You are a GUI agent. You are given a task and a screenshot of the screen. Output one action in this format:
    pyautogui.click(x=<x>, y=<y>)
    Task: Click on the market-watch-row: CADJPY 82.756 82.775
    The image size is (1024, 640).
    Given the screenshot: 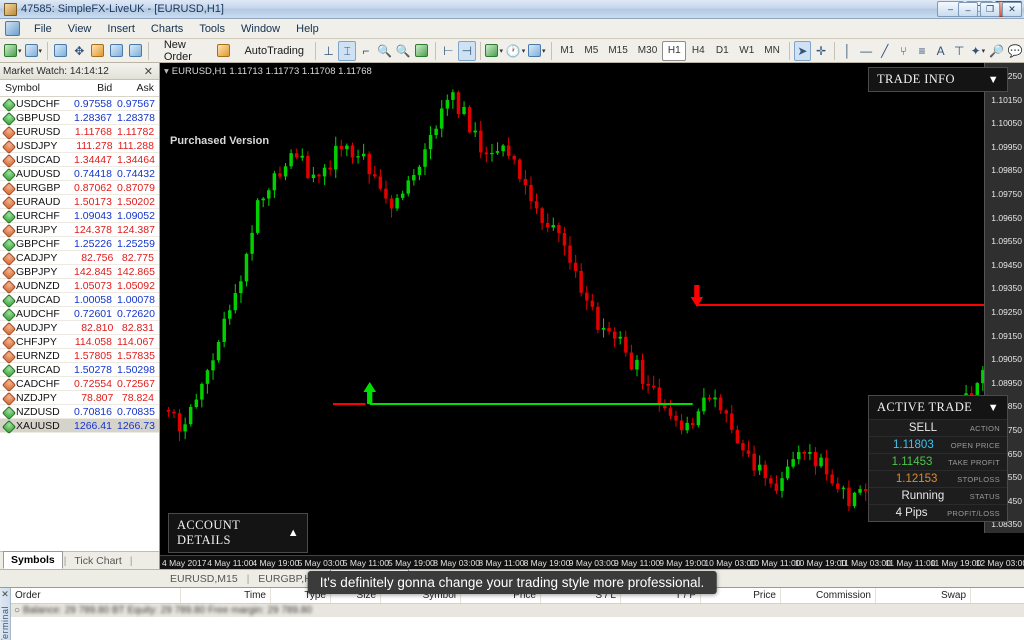 What is the action you would take?
    pyautogui.click(x=79, y=258)
    